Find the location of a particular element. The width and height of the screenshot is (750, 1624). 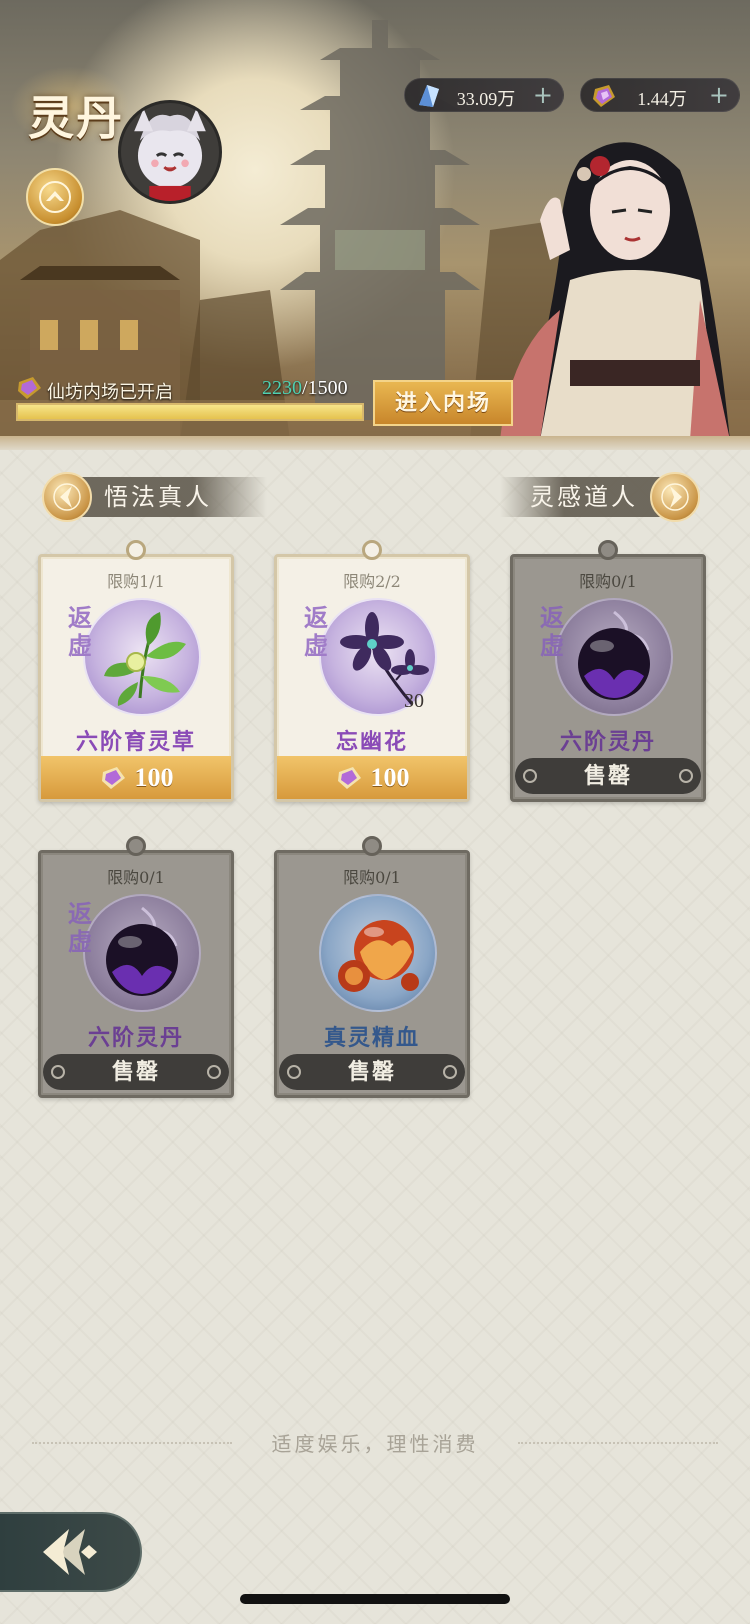

mascot-avatar is located at coordinates (170, 152).